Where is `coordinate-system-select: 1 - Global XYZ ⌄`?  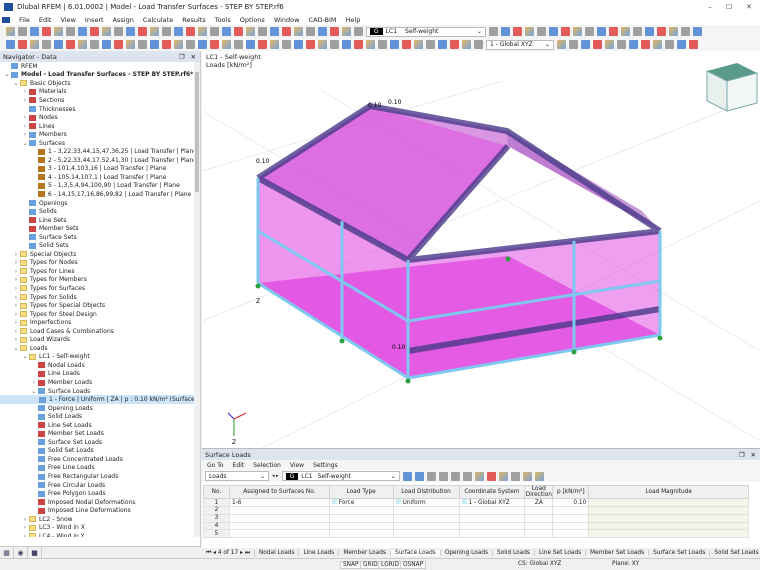
coordinate-system-select: 1 - Global XYZ ⌄ is located at coordinates (520, 44).